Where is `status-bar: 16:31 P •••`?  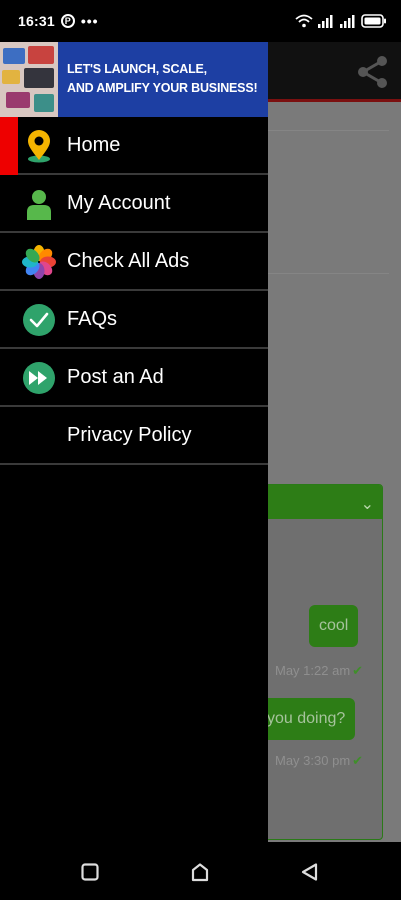 status-bar: 16:31 P ••• is located at coordinates (200, 21).